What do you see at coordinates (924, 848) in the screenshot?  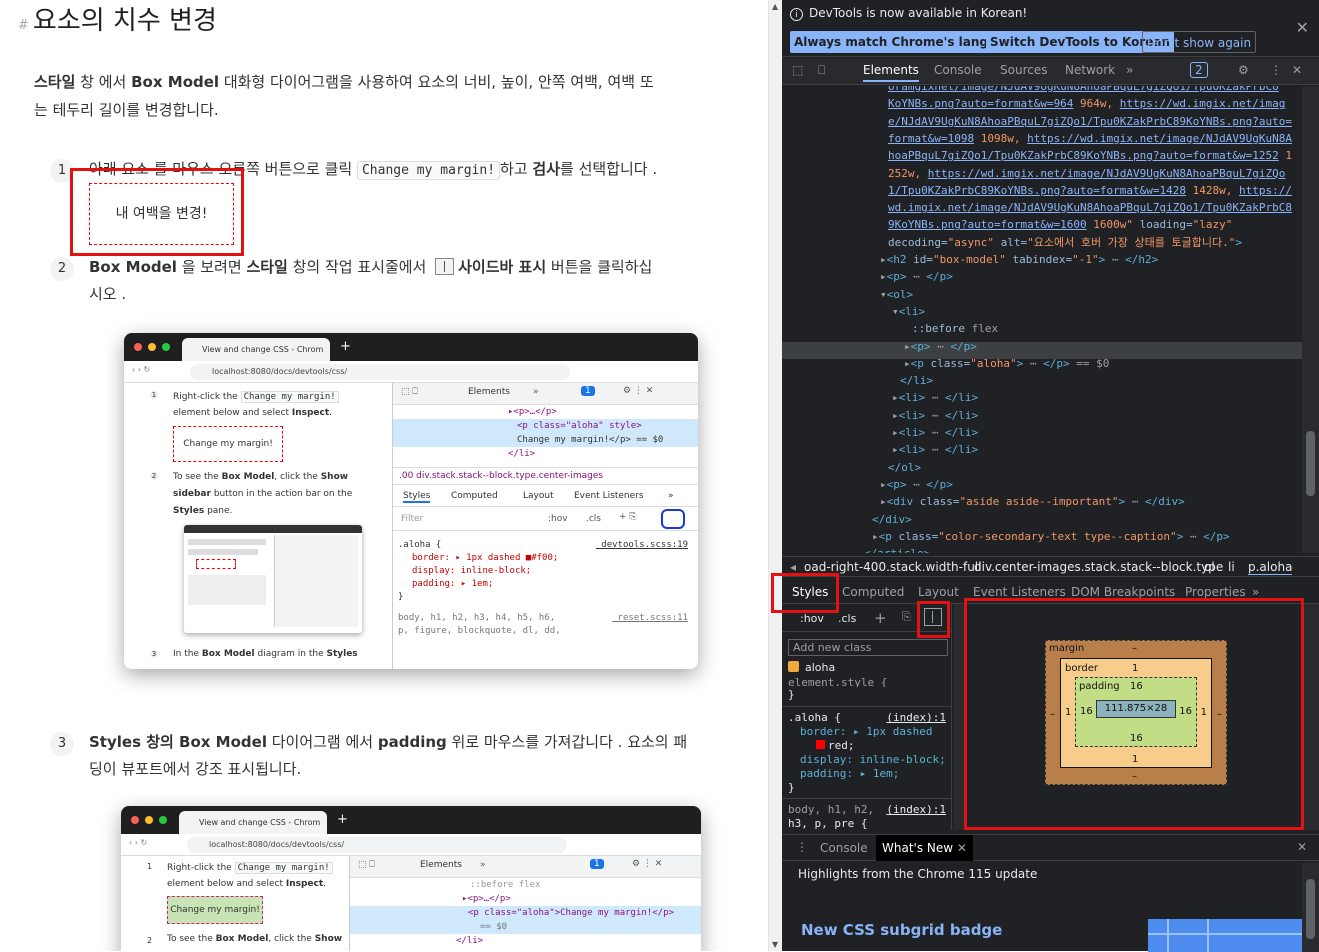 I see `drawer-tab-whats-new: What's New ✕` at bounding box center [924, 848].